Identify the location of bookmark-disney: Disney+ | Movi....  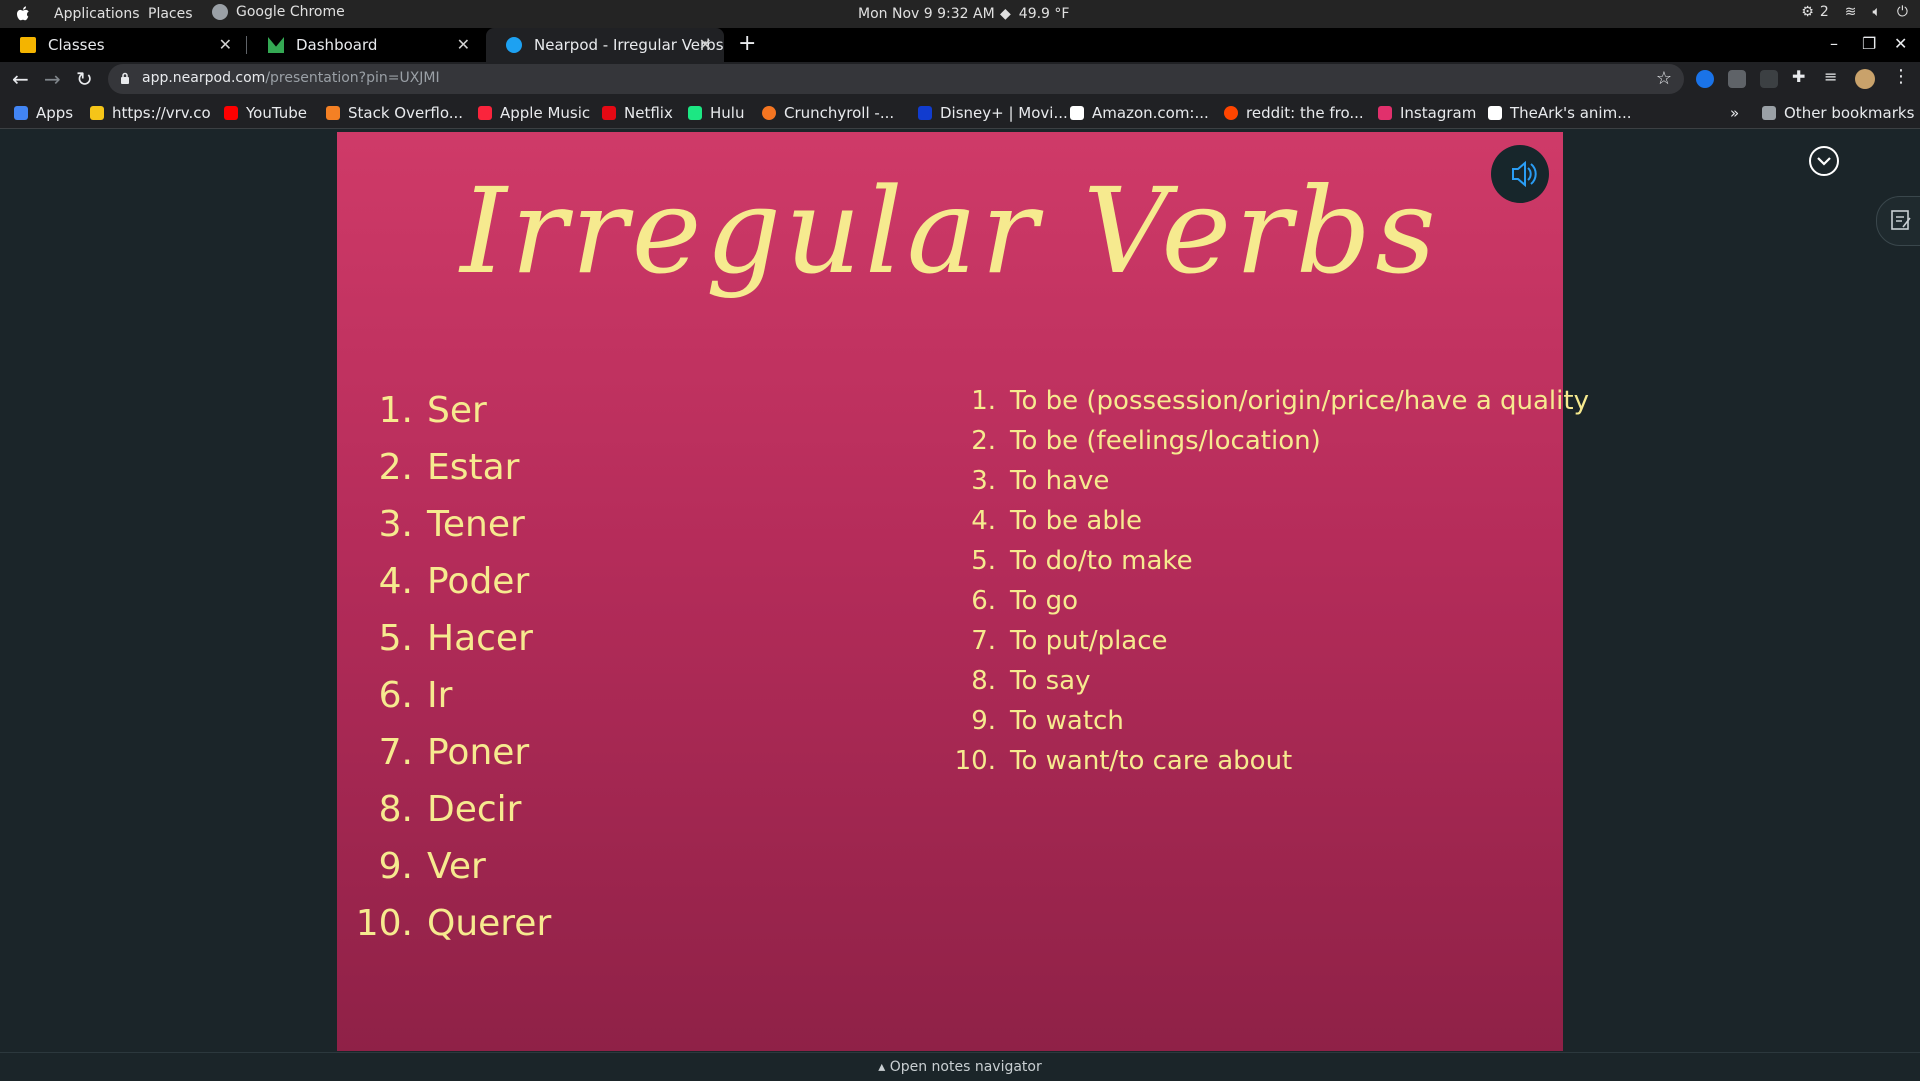
(993, 113).